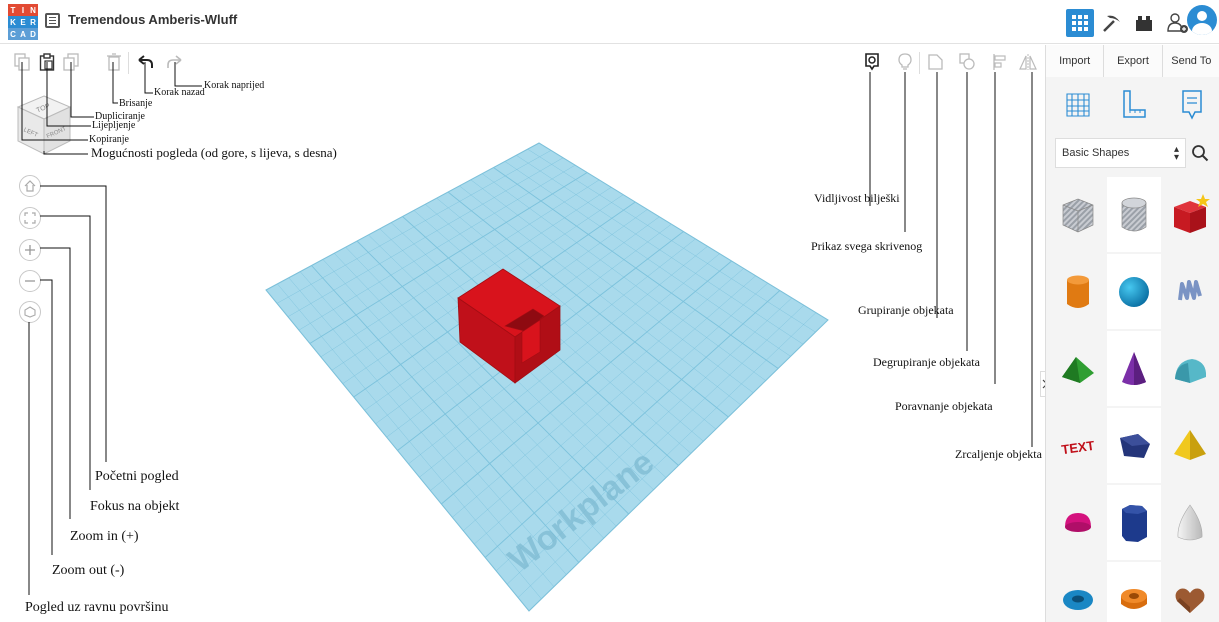  I want to click on panel-actions: Import Export Send To, so click(1132, 61).